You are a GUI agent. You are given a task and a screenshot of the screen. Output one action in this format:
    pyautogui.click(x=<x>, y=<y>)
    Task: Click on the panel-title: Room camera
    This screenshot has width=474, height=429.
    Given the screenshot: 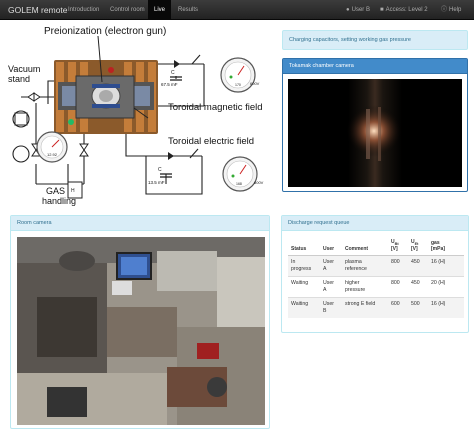 What is the action you would take?
    pyautogui.click(x=140, y=223)
    